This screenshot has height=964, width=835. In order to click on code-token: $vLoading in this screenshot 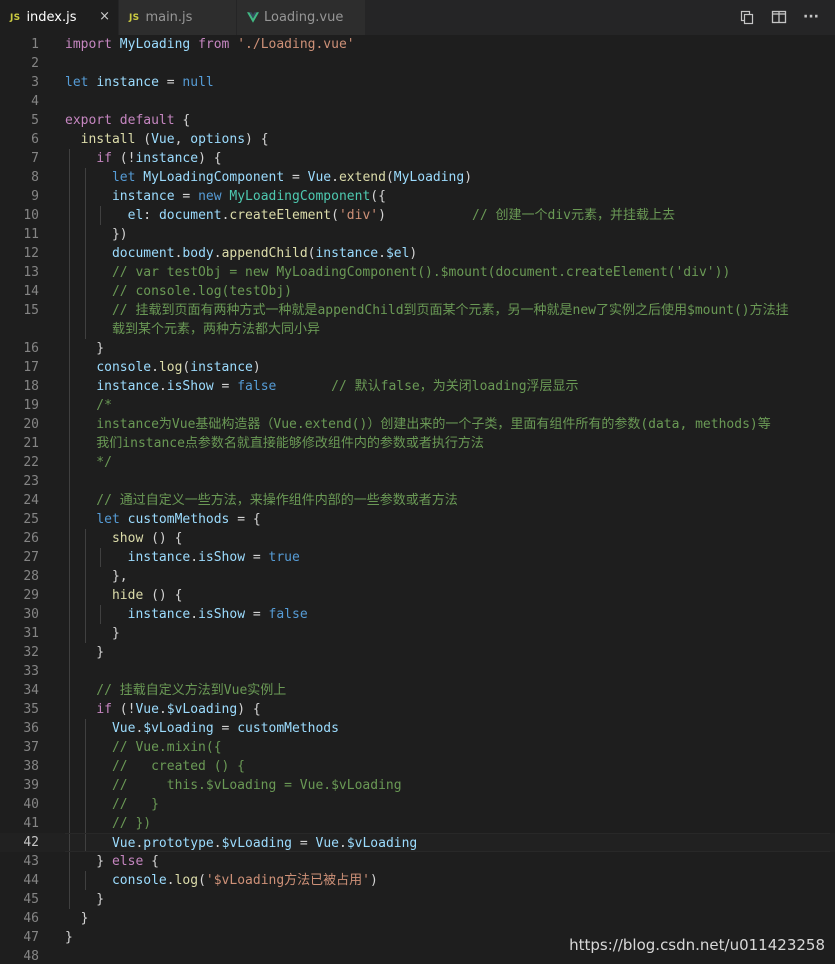, I will do `click(257, 843)`.